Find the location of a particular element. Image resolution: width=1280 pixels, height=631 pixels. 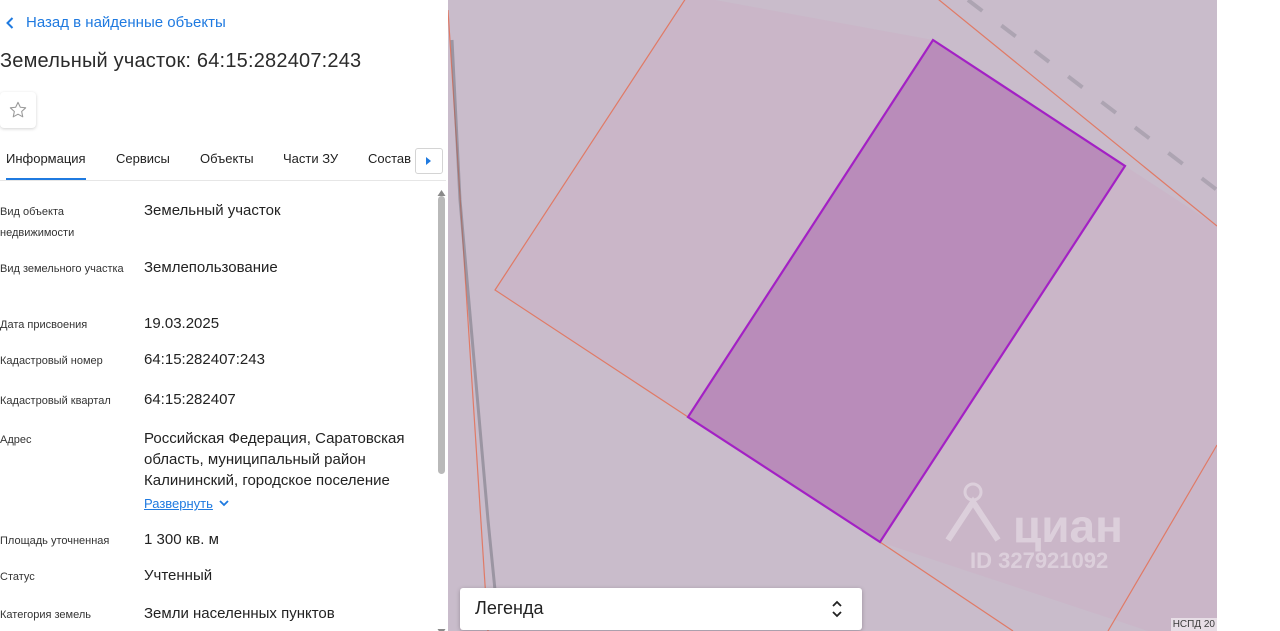

row-label: Кадастровый номер is located at coordinates (51, 361).